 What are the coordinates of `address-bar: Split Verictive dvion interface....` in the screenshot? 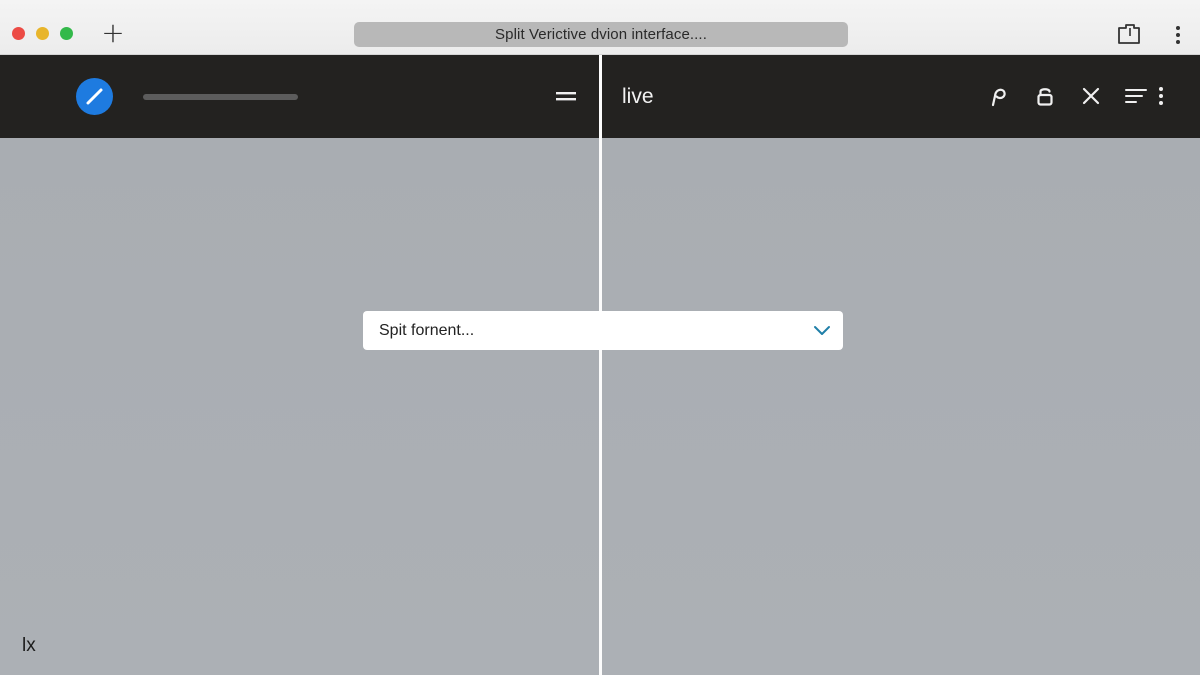 It's located at (601, 34).